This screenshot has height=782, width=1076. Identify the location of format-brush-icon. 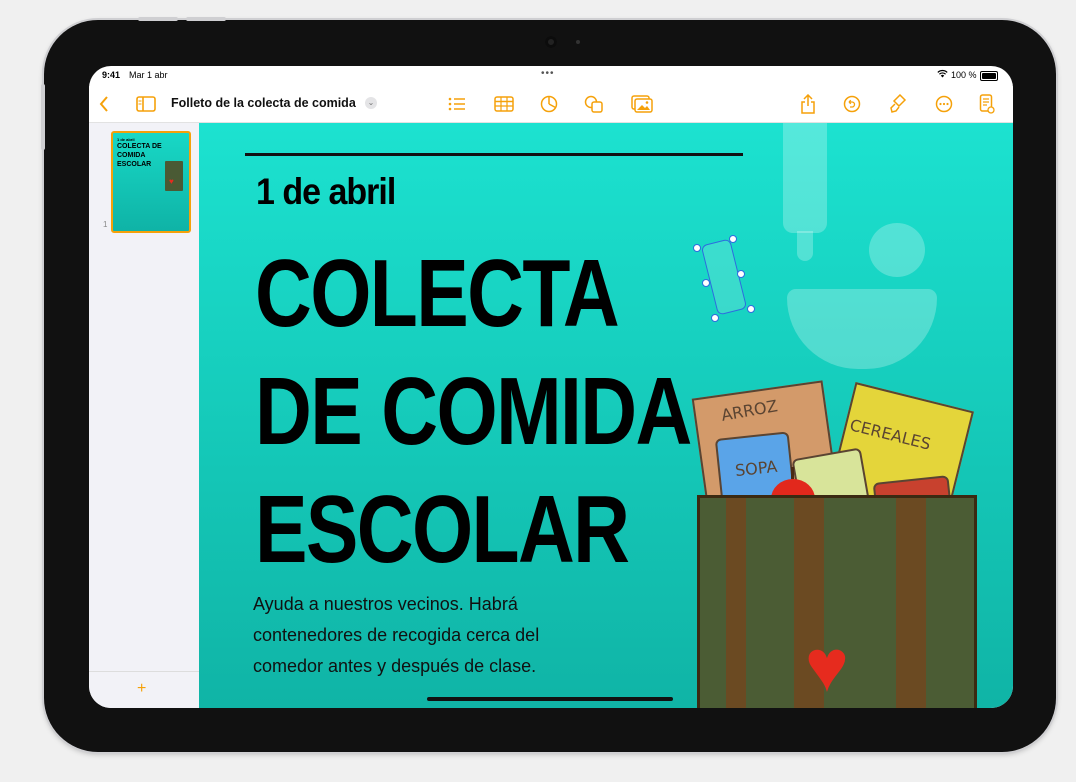
(898, 104).